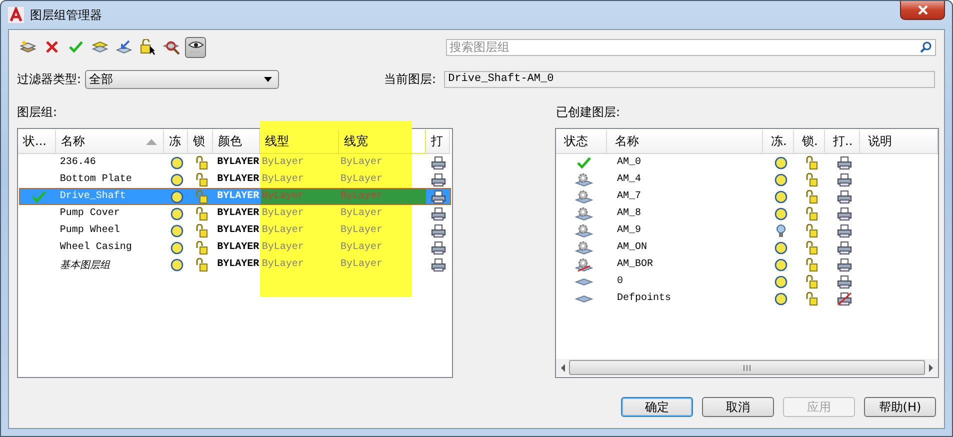 This screenshot has height=437, width=953. I want to click on layer-row: AM_8, so click(747, 213).